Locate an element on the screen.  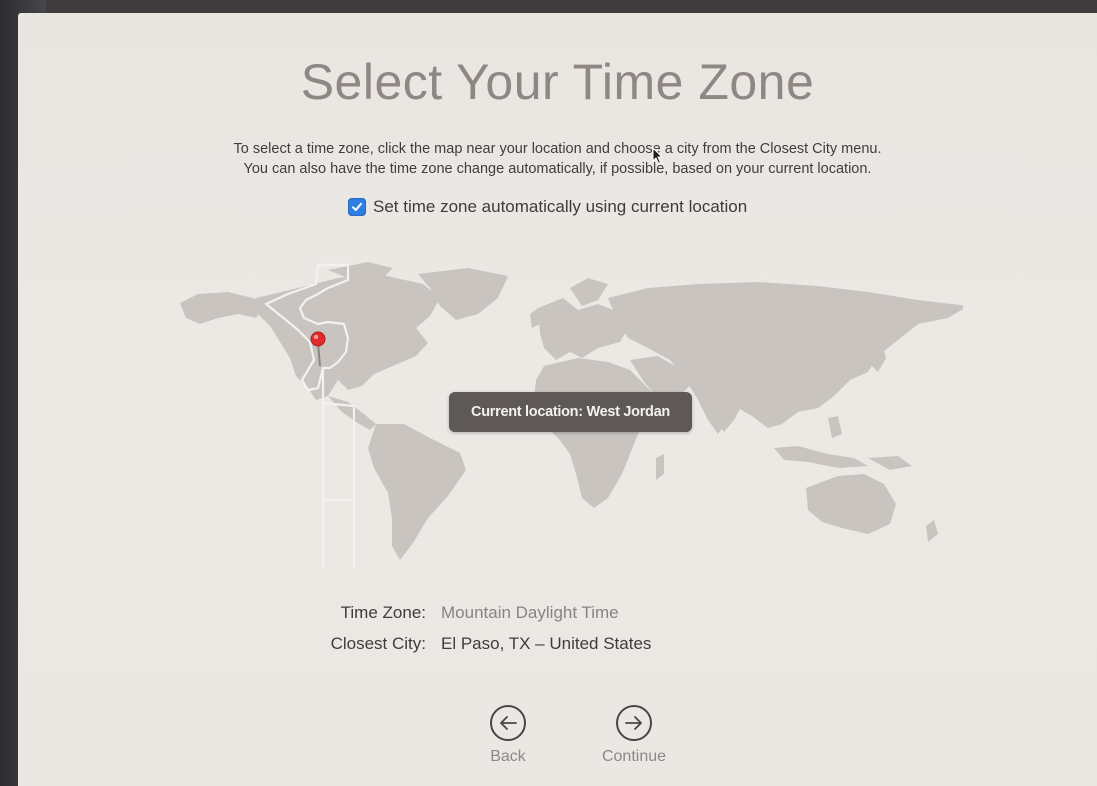
auto-timezone-checkbox is located at coordinates (357, 207).